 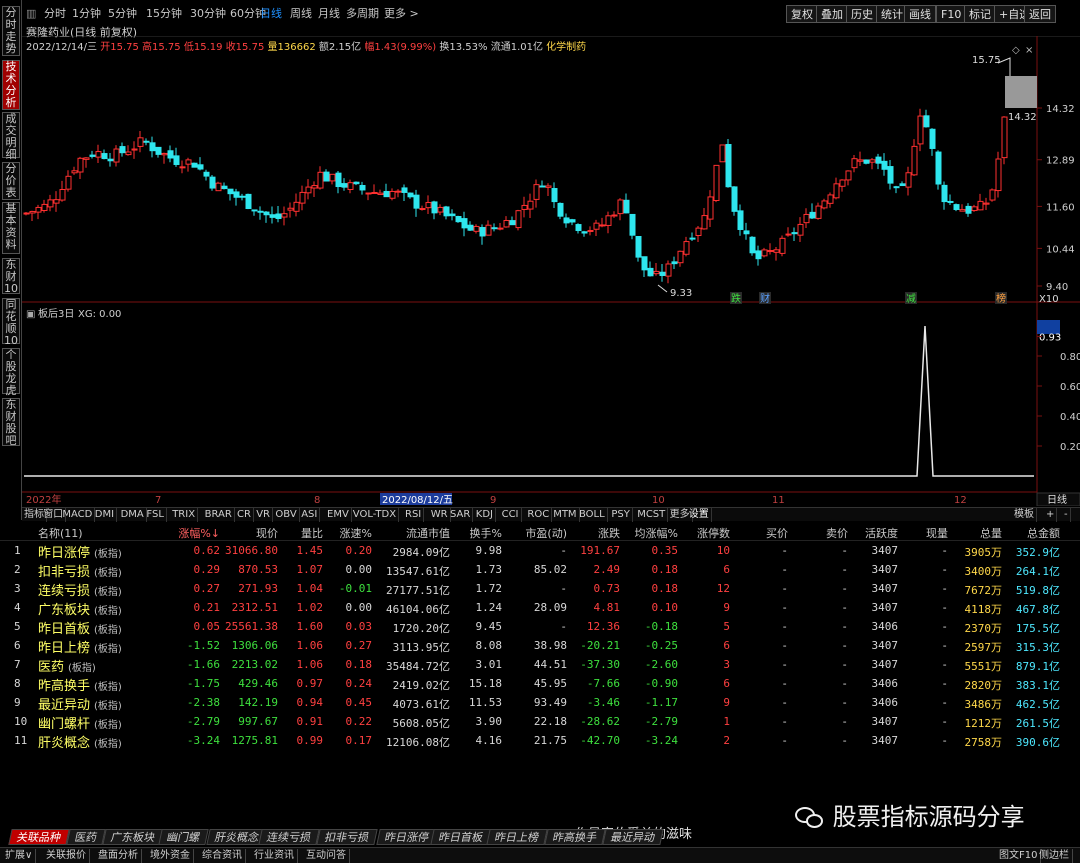 What do you see at coordinates (11, 31) in the screenshot?
I see `side-tab-0: 分时走势` at bounding box center [11, 31].